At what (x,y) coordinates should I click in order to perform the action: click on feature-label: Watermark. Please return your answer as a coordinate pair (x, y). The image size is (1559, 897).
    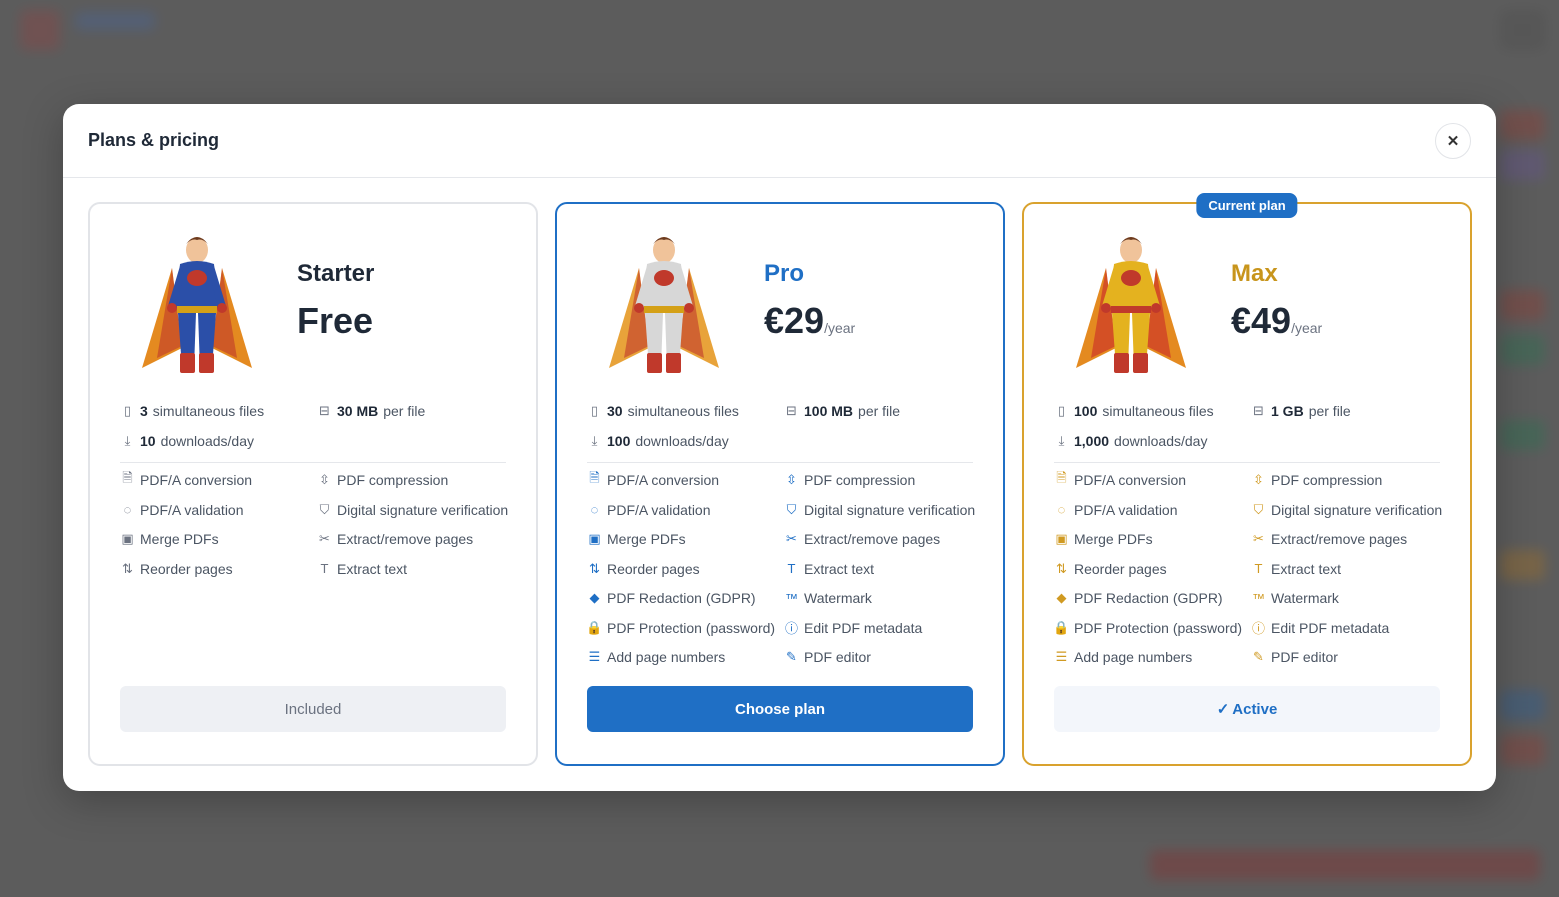
    Looking at the image, I should click on (838, 598).